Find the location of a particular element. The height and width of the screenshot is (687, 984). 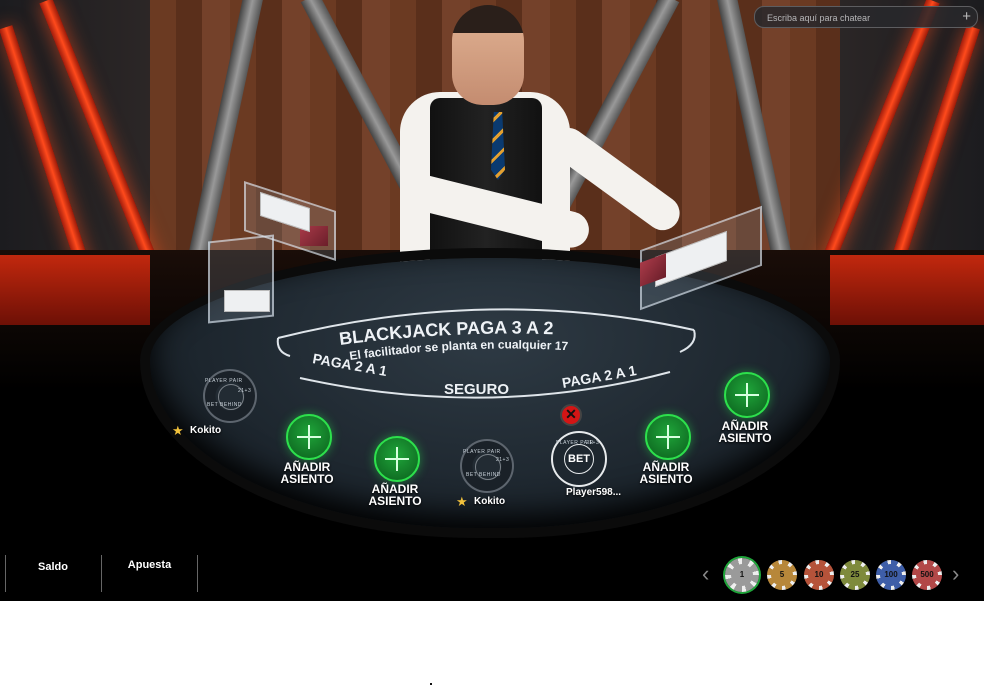

chip-value: 500 is located at coordinates (927, 575).